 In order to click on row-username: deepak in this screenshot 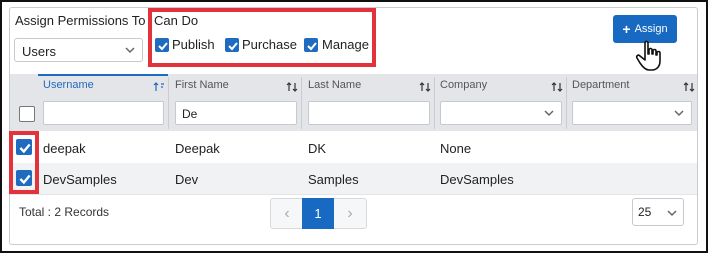, I will do `click(64, 148)`.